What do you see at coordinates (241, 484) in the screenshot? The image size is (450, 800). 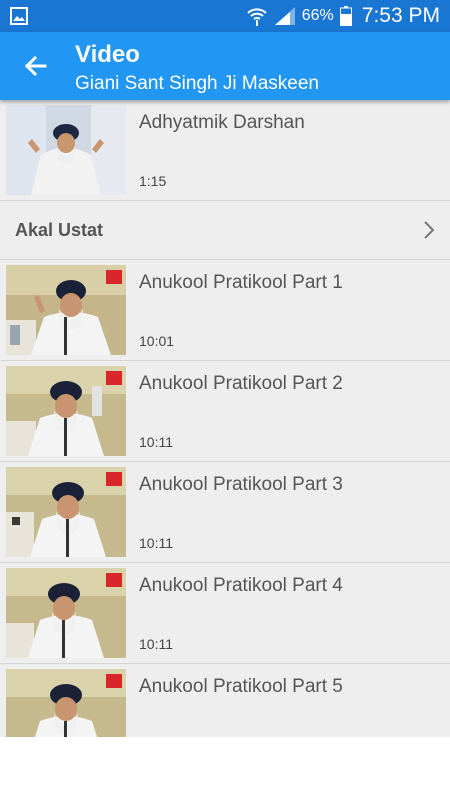 I see `video-title: Anukool Pratikool Part 3` at bounding box center [241, 484].